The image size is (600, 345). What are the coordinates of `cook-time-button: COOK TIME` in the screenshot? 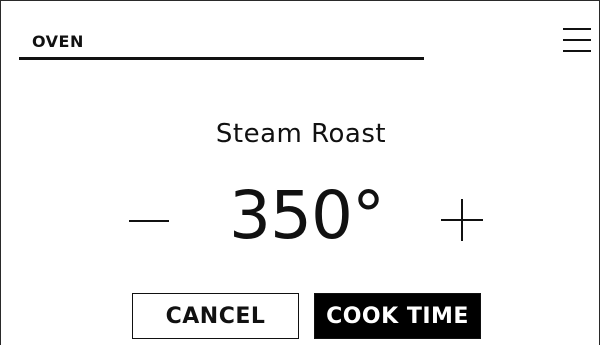 It's located at (397, 316).